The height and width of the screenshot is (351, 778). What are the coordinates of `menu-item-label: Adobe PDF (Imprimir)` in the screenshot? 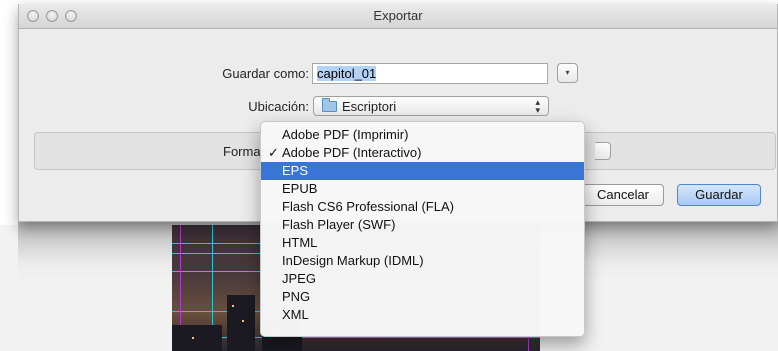 It's located at (345, 134).